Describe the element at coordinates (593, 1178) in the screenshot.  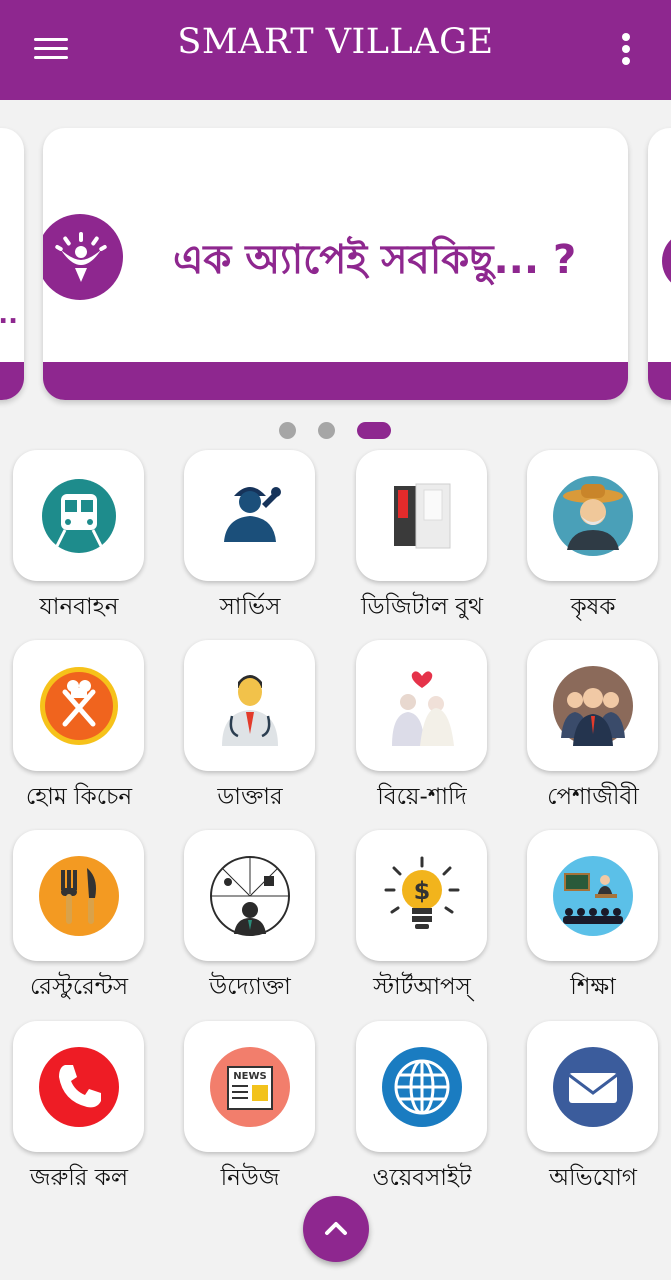
I see `service-label: অভিযোগ` at that location.